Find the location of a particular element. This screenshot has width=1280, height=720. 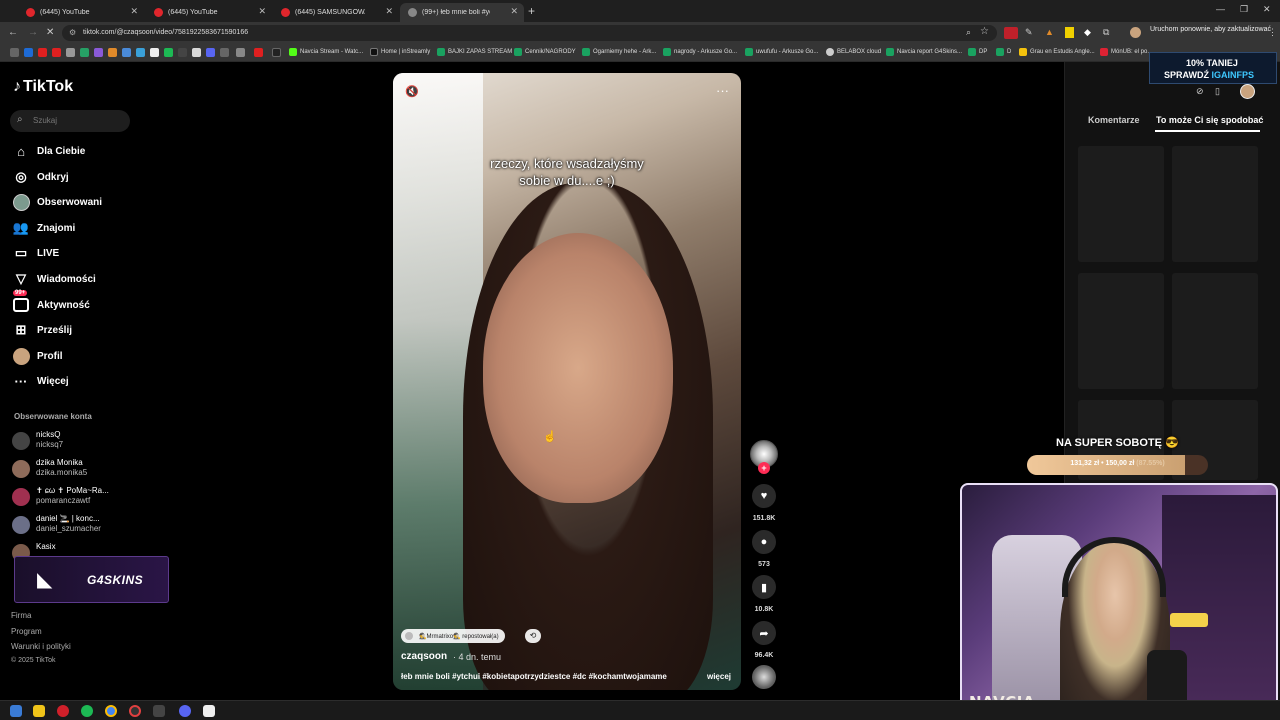

nav-item-live: ▭ LIVE is located at coordinates (35, 253).